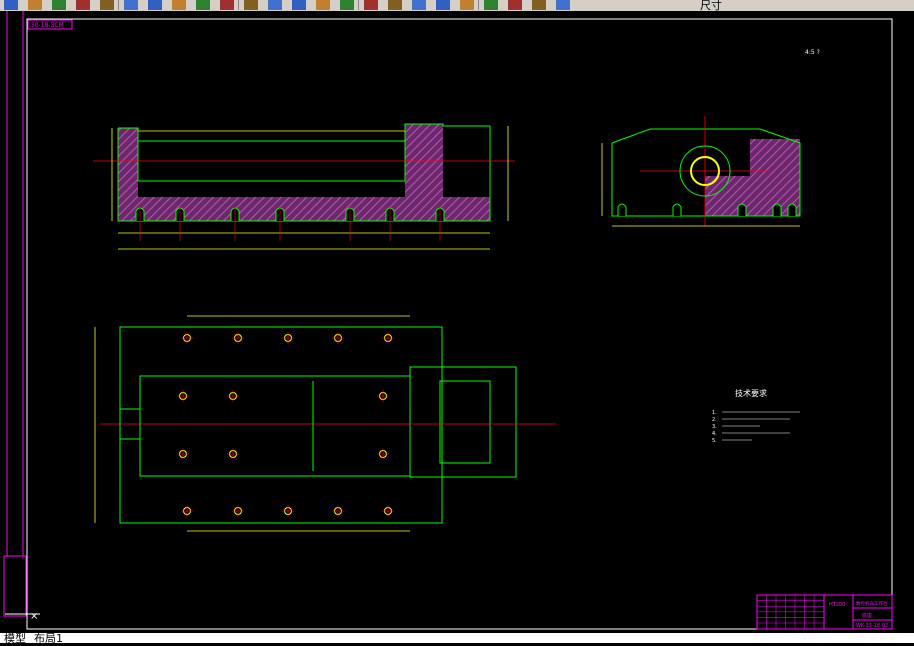 This screenshot has width=914, height=646. What do you see at coordinates (539, 5) in the screenshot?
I see `layer-manager-icon` at bounding box center [539, 5].